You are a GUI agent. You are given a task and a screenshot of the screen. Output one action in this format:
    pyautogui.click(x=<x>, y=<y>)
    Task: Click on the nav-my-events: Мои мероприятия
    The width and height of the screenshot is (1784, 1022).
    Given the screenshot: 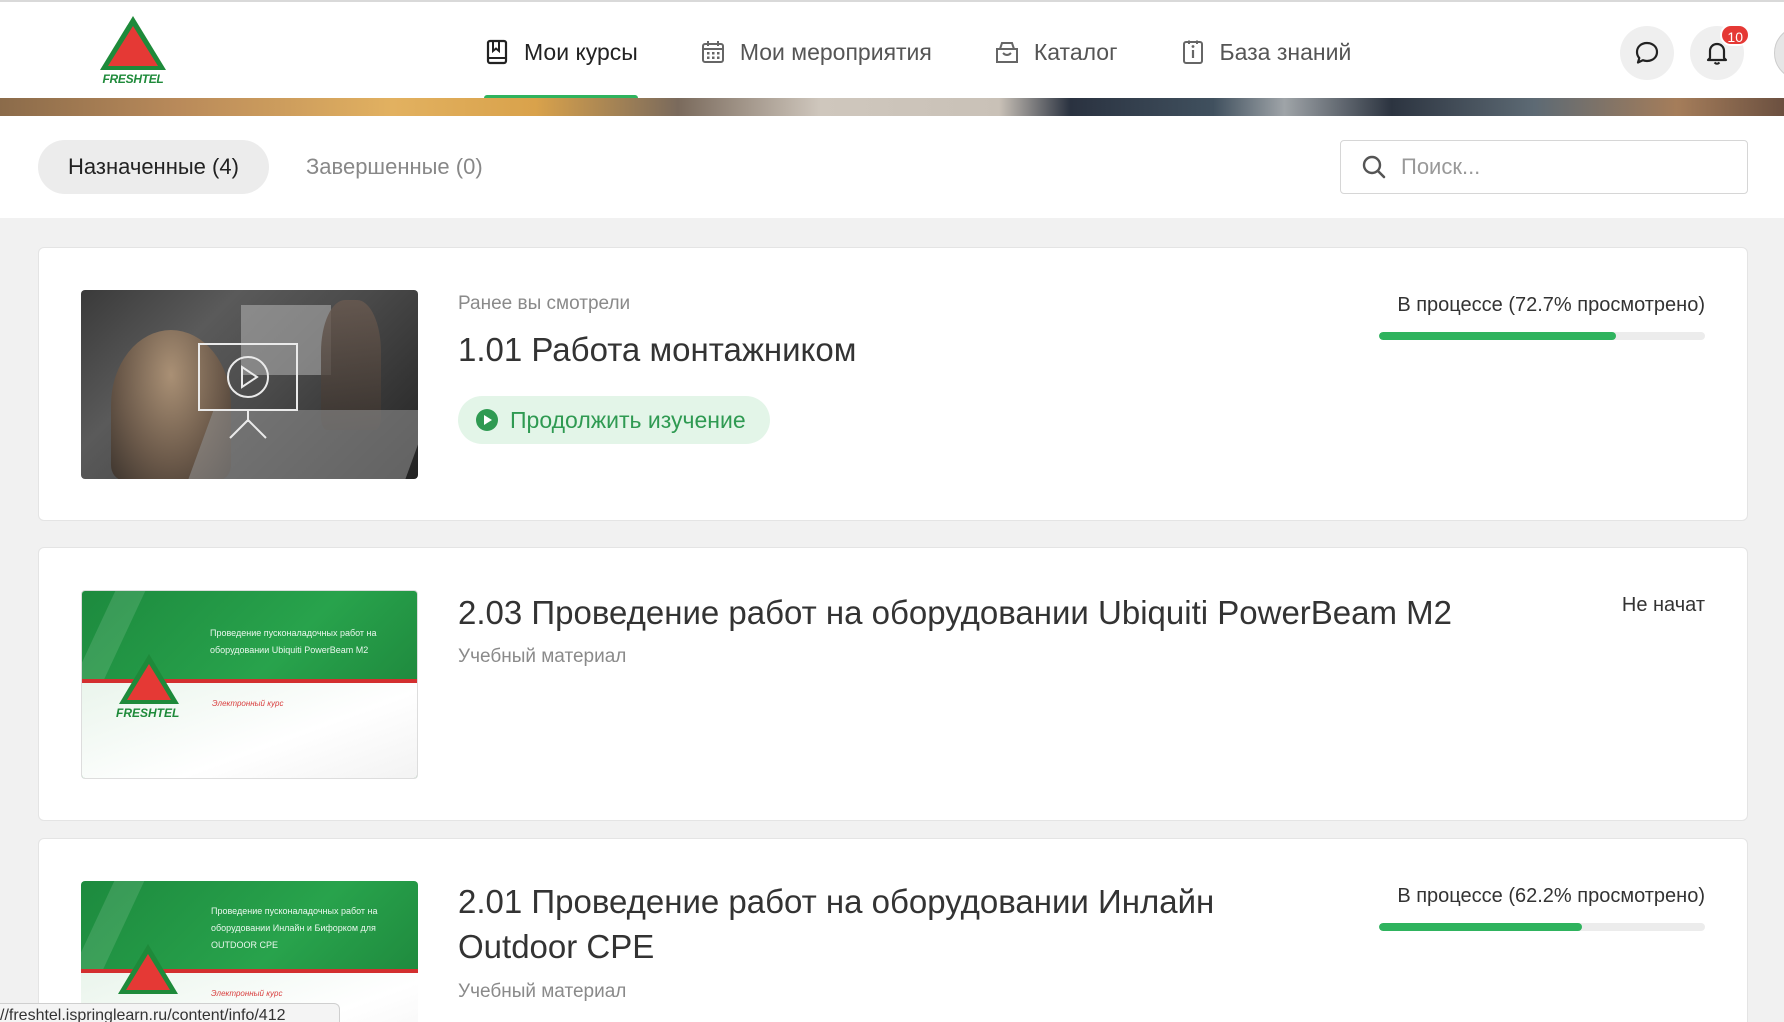 What is the action you would take?
    pyautogui.click(x=816, y=52)
    